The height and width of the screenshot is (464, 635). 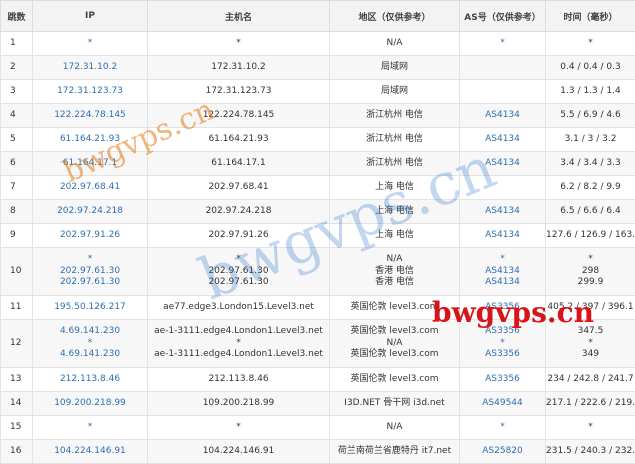 I want to click on ip-cell-value: *, so click(x=90, y=260).